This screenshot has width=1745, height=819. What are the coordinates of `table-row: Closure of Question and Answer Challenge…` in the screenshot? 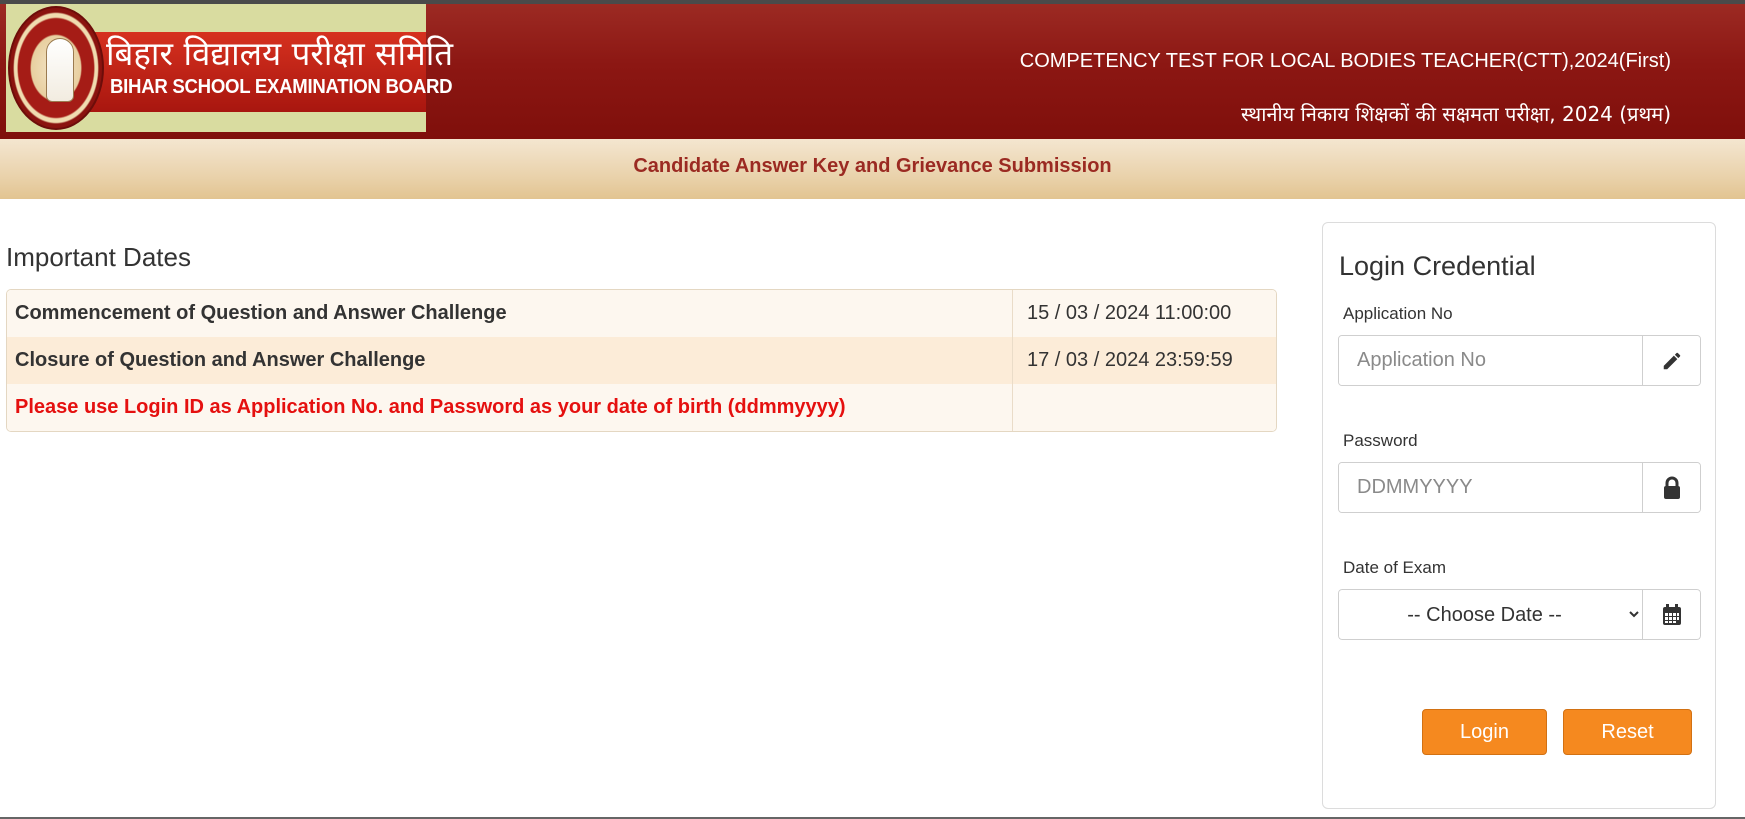 It's located at (641, 360).